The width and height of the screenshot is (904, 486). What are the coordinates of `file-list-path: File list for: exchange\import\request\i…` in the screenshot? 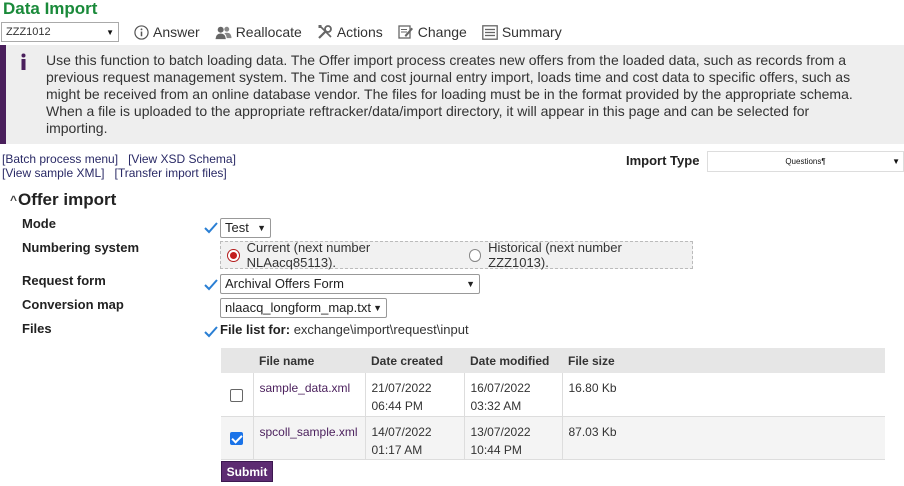 It's located at (344, 329).